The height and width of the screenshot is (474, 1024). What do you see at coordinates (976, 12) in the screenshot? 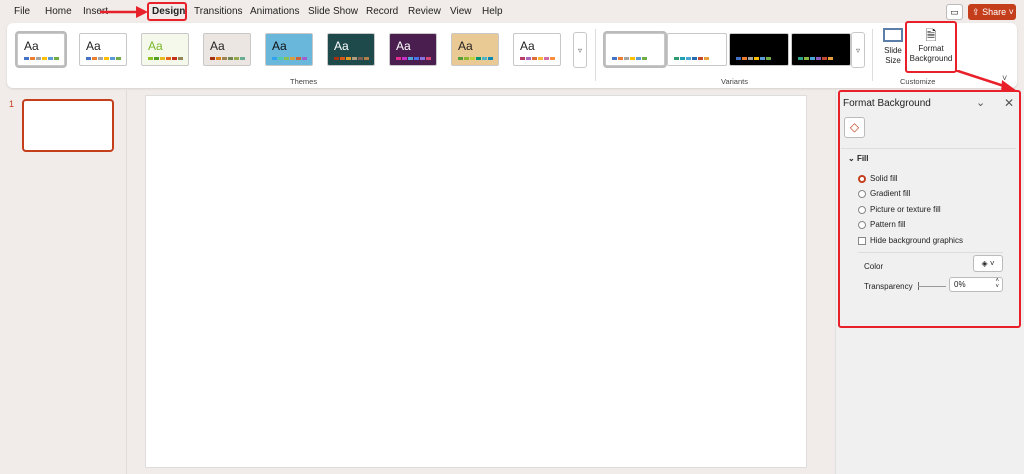
I see `share-icon: ⇪` at bounding box center [976, 12].